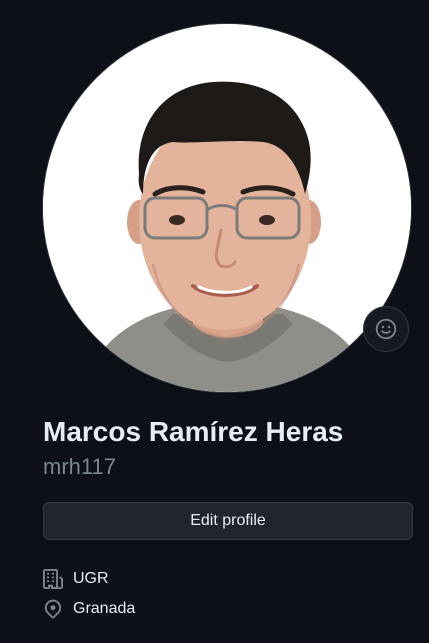 The width and height of the screenshot is (429, 643). I want to click on organization-label: UGR, so click(91, 578).